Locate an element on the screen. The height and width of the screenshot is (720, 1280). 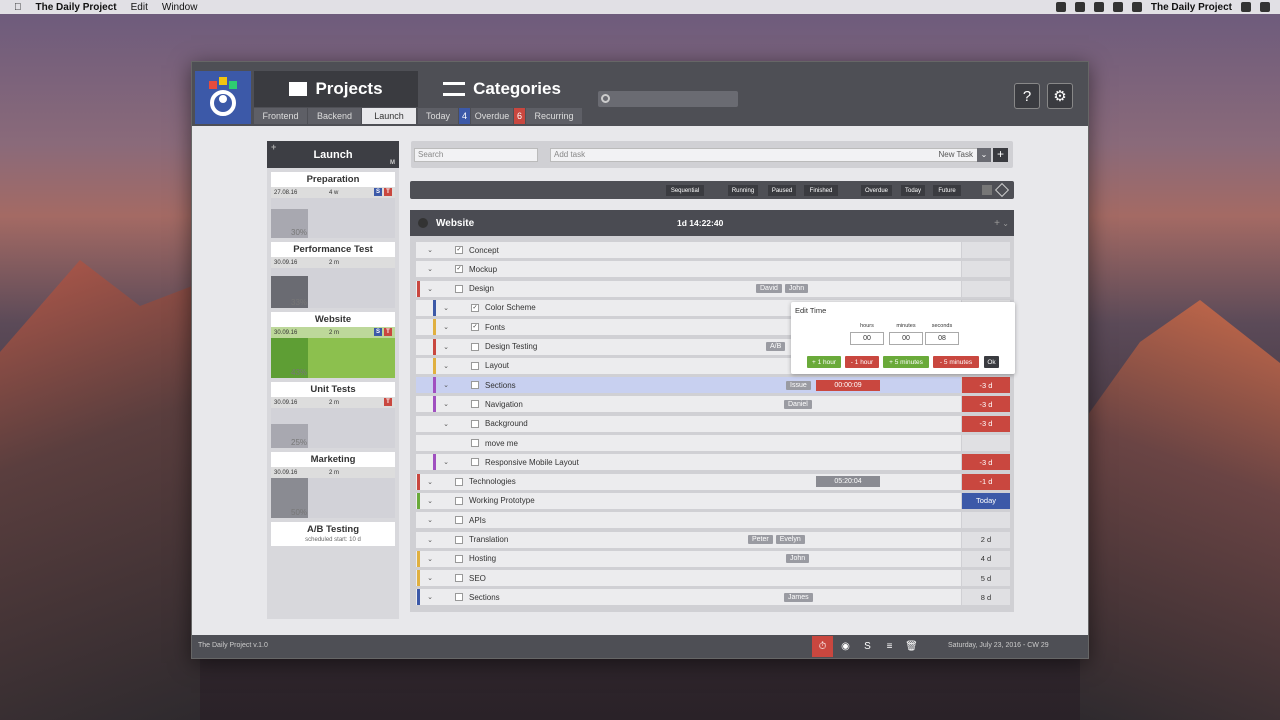
task-row: ⌄ ✓ Mockup is located at coordinates (713, 270).